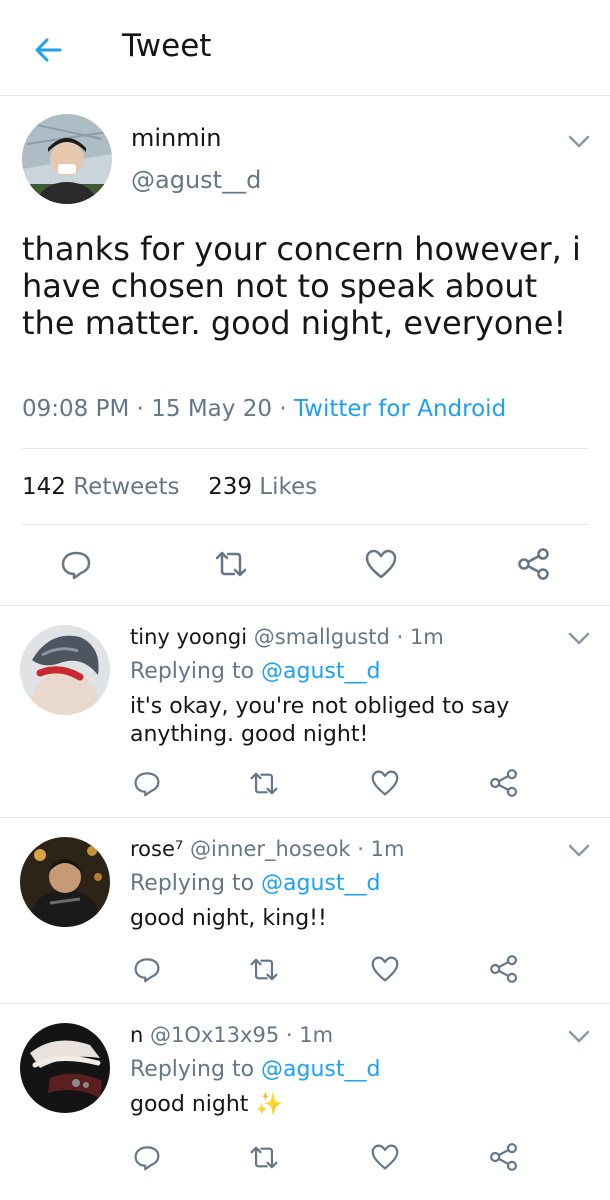 The height and width of the screenshot is (1200, 610). What do you see at coordinates (228, 918) in the screenshot?
I see `reply-text: good night, king!!` at bounding box center [228, 918].